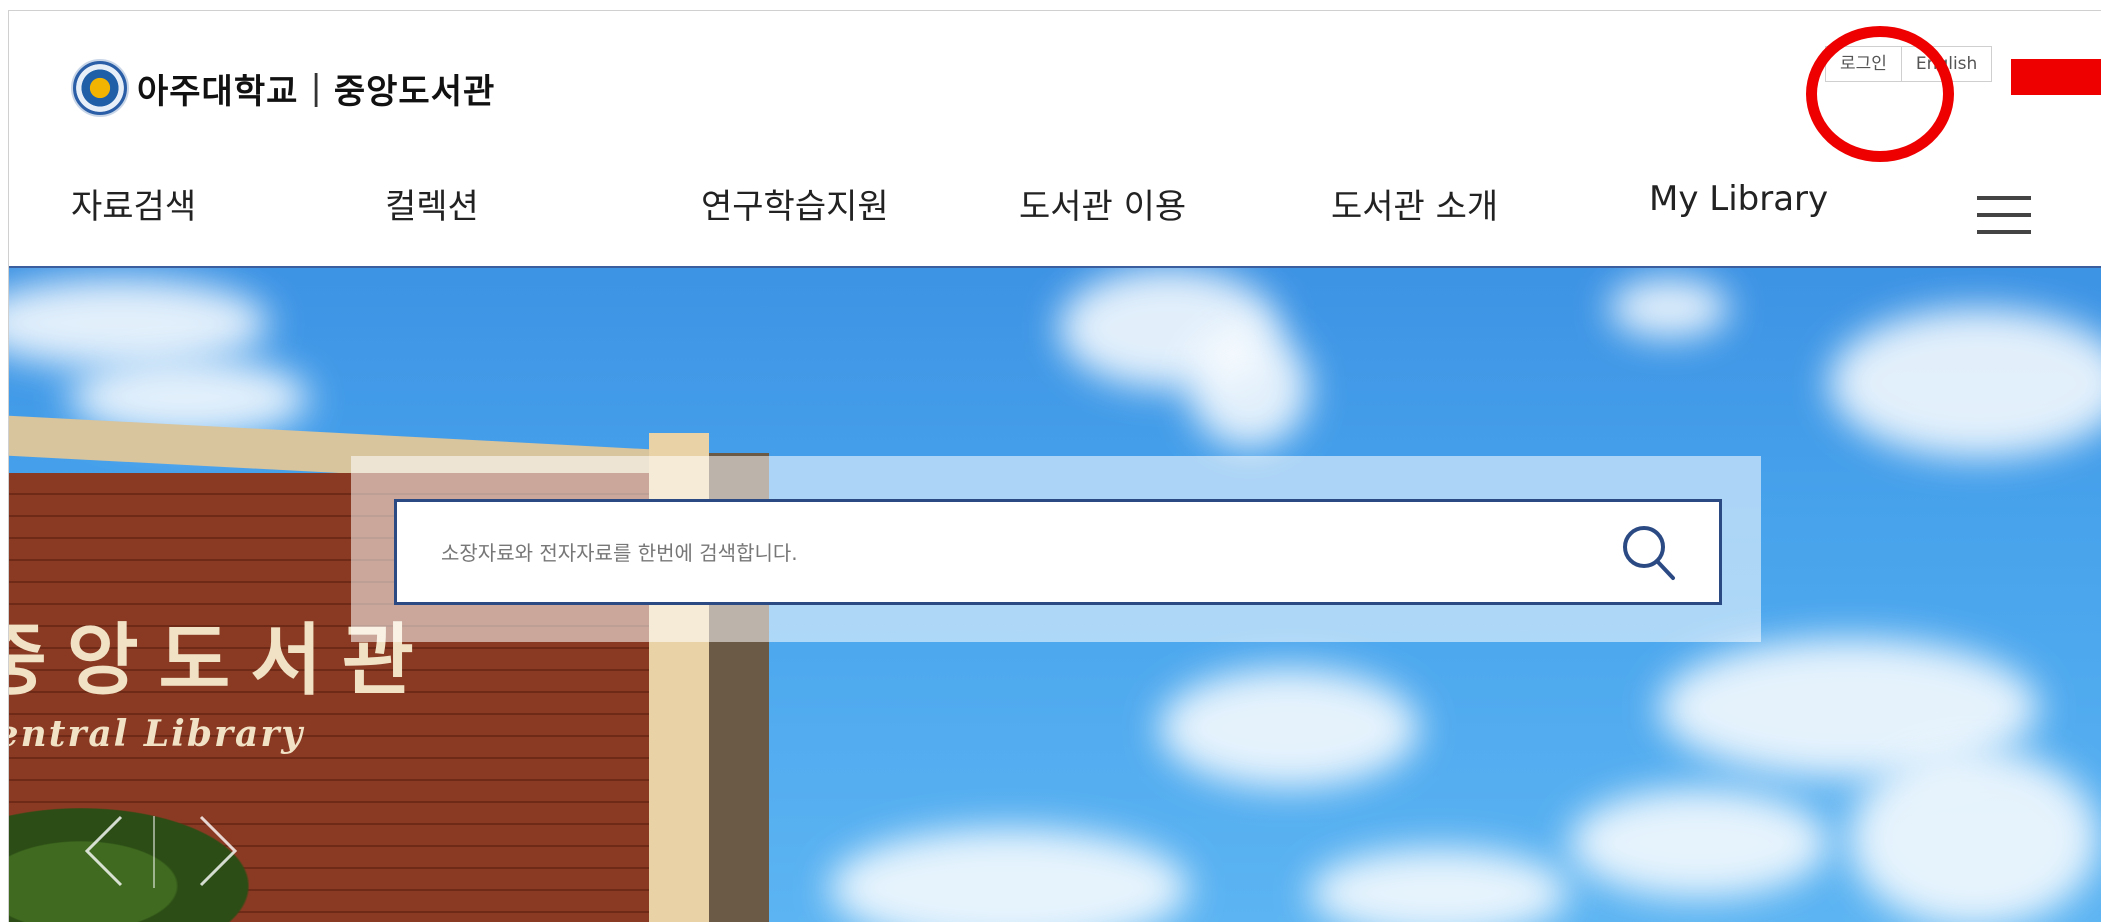  I want to click on building-sign-english: Central Library, so click(157, 734).